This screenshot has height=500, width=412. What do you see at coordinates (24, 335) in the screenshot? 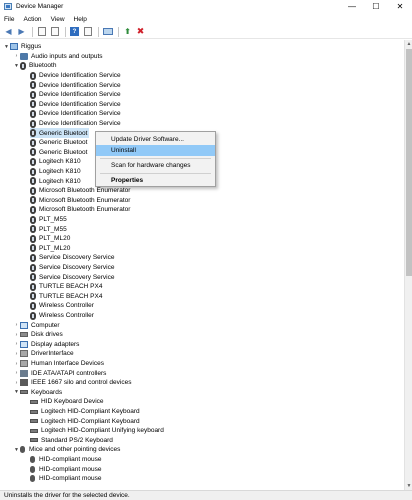
I see `disk-drive-icon` at bounding box center [24, 335].